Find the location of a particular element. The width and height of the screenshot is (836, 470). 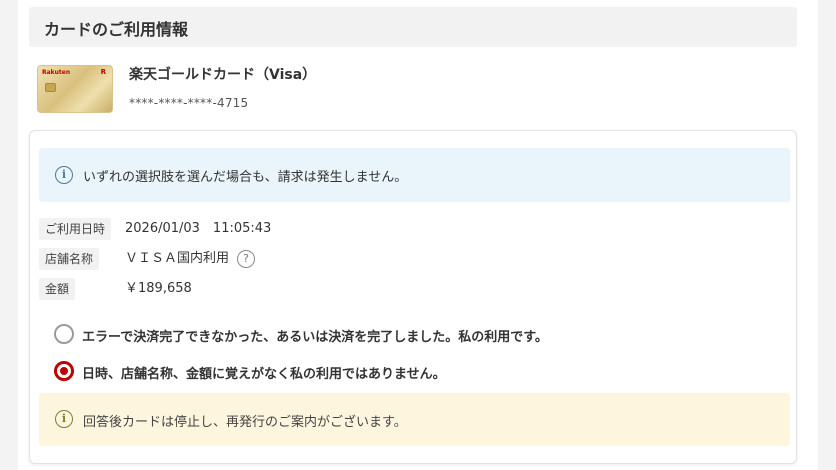

card-name: 楽天ゴールドカード（Visa） is located at coordinates (223, 75).